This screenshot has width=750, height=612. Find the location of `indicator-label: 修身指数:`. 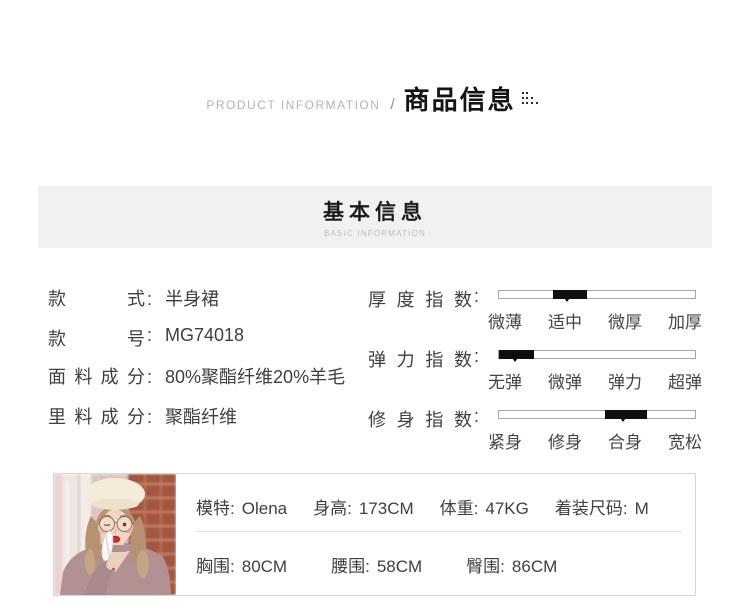

indicator-label: 修身指数: is located at coordinates (423, 419).